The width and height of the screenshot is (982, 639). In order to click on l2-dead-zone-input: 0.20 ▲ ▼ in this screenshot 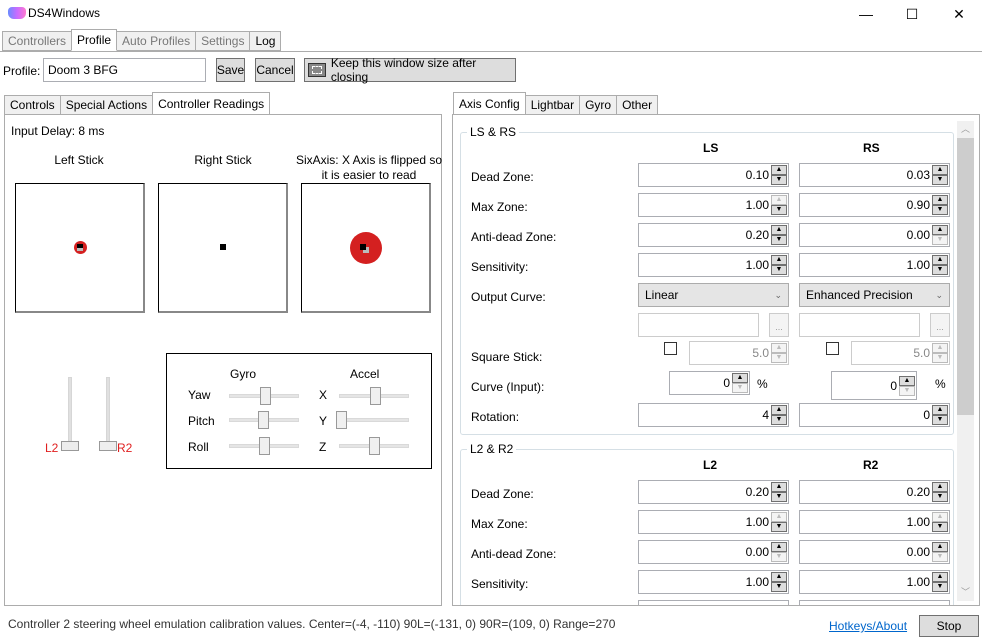, I will do `click(713, 492)`.